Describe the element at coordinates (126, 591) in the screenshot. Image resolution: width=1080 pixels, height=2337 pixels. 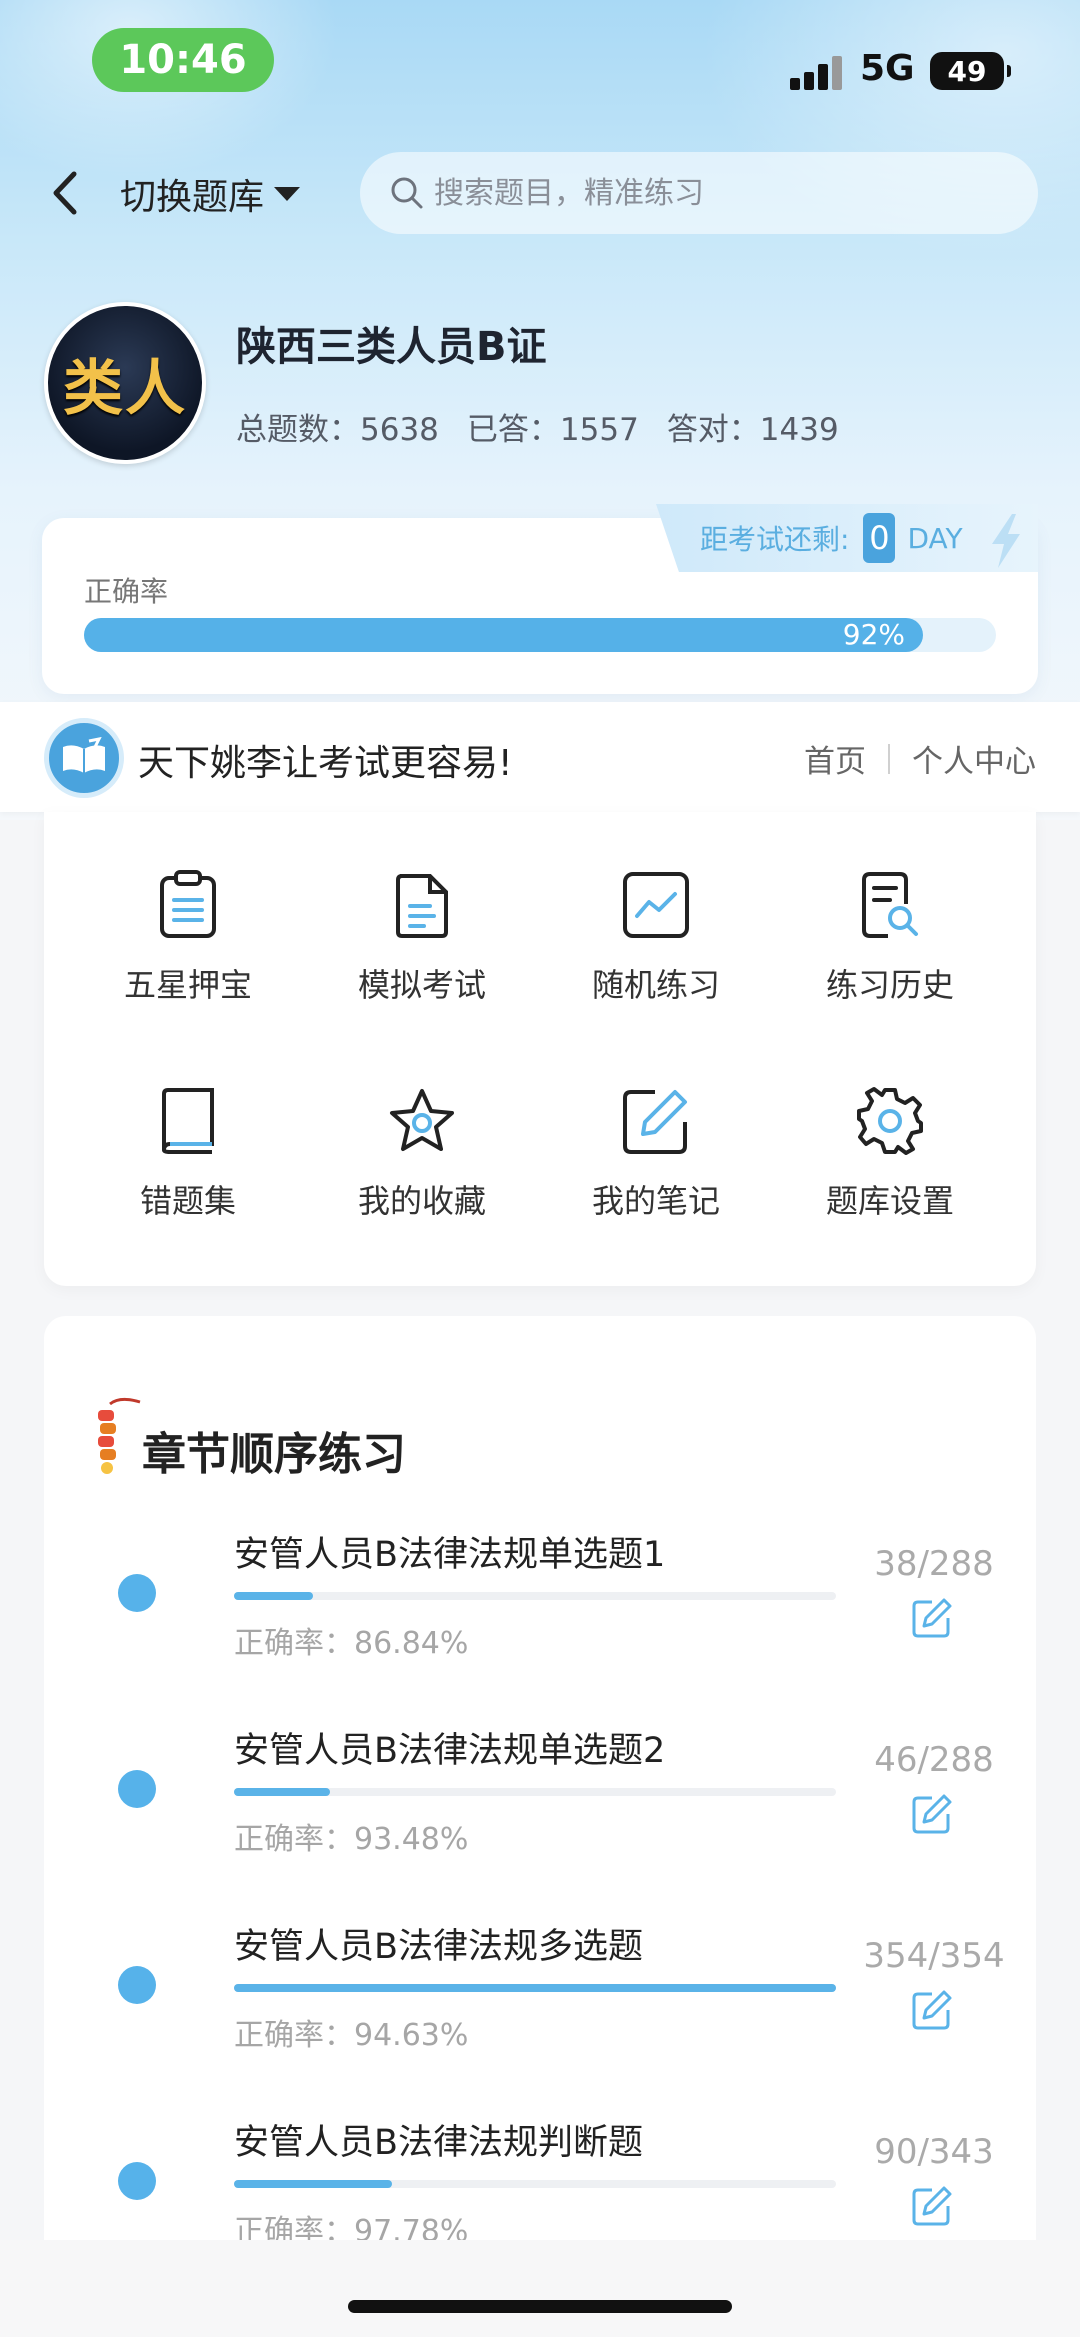
I see `accuracy-label: 正确率` at that location.